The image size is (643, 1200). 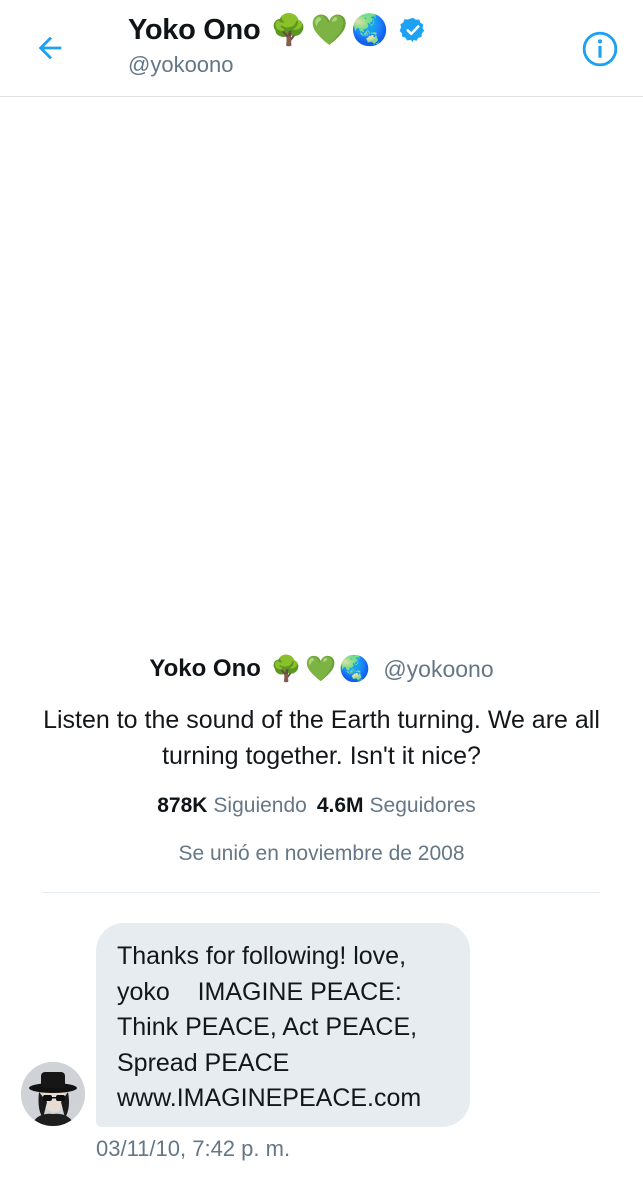 I want to click on profile-display-name: Yoko Ono, so click(x=205, y=668).